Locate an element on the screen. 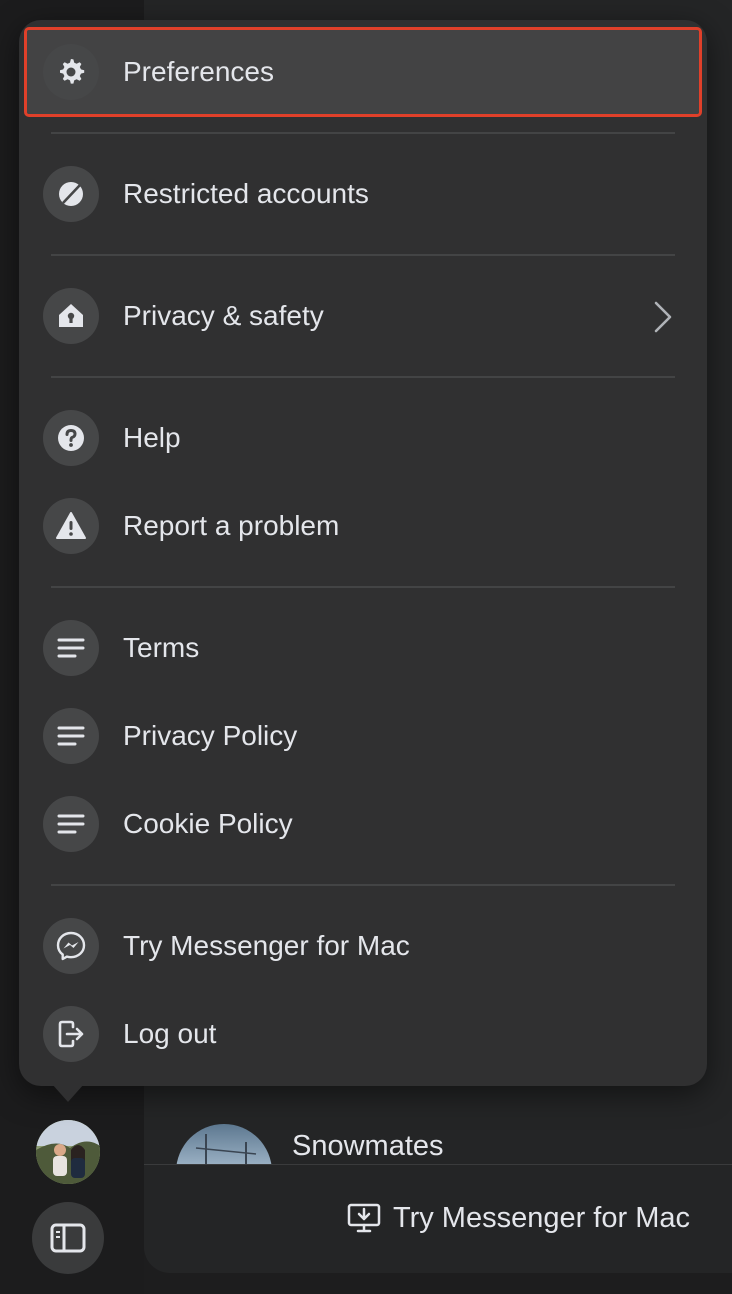 This screenshot has height=1294, width=732. question-icon is located at coordinates (71, 438).